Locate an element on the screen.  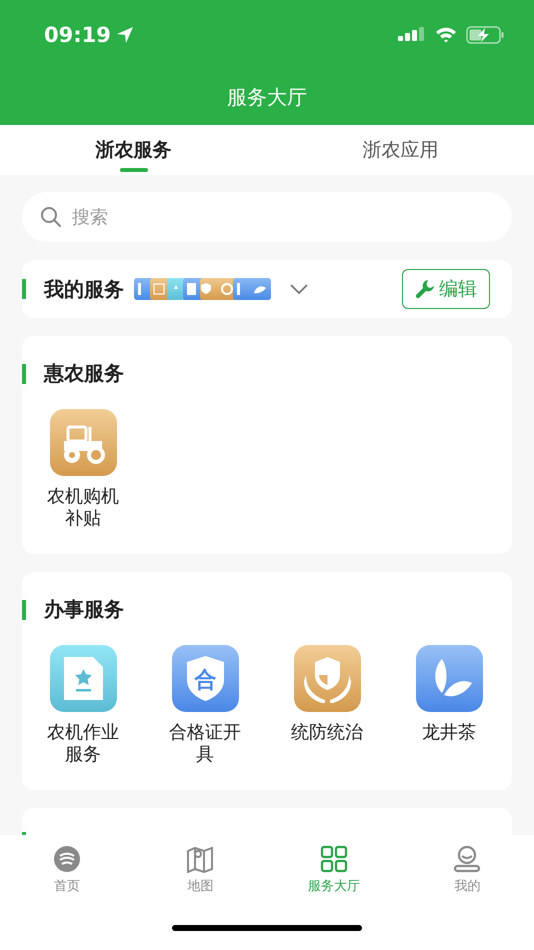
tab: 浙农服务 is located at coordinates (133, 150).